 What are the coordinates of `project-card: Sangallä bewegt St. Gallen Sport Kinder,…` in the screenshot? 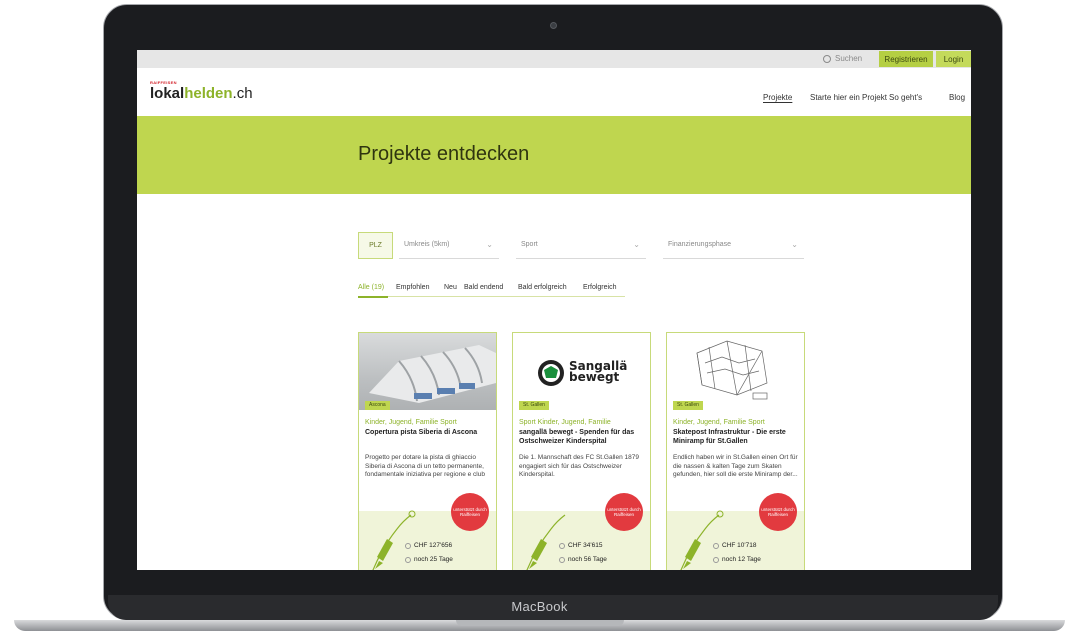 It's located at (581, 451).